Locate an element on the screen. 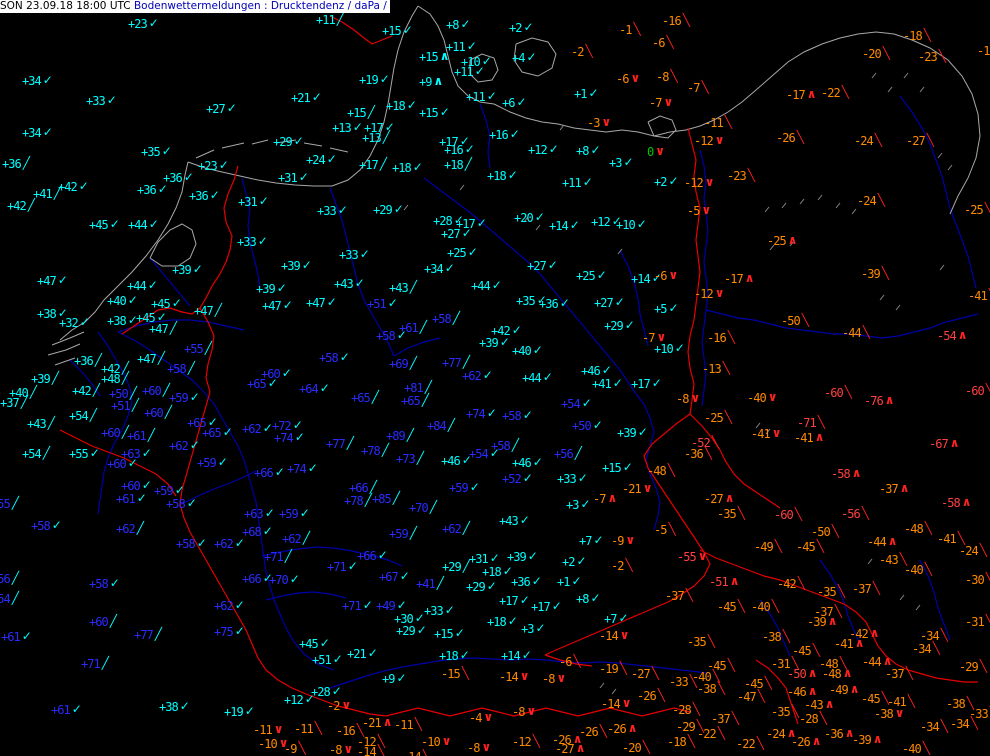 Image resolution: width=990 pixels, height=756 pixels. station: -50 ╲ is located at coordinates (795, 320).